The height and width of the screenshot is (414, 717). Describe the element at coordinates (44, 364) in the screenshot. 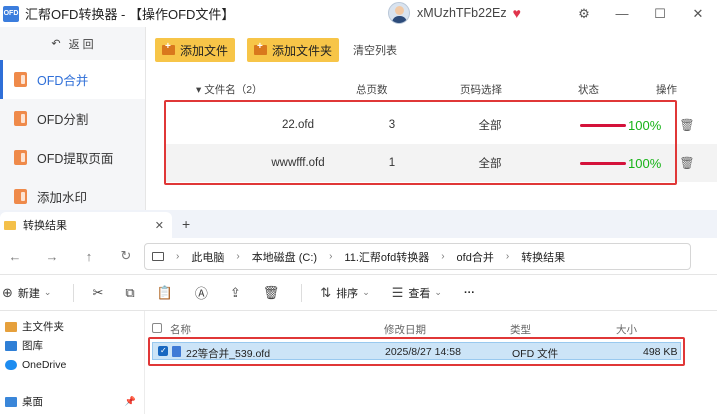

I see `nav-item-label: OneDrive` at that location.